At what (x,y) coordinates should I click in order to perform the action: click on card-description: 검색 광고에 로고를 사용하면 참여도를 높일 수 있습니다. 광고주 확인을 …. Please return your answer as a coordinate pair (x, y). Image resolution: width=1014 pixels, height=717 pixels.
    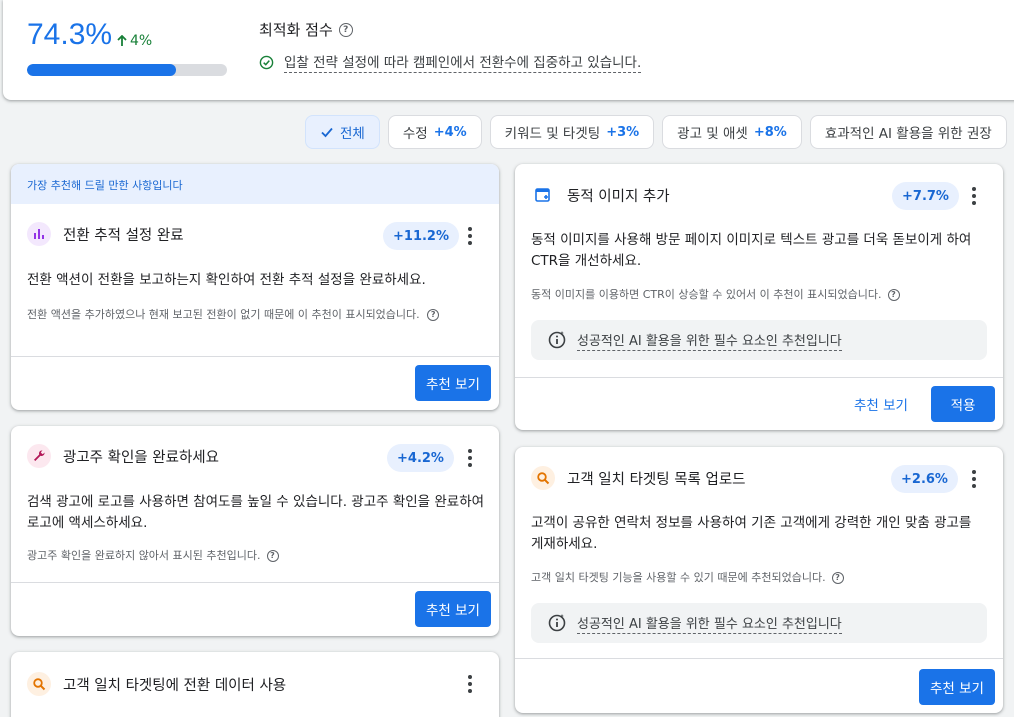
    Looking at the image, I should click on (256, 512).